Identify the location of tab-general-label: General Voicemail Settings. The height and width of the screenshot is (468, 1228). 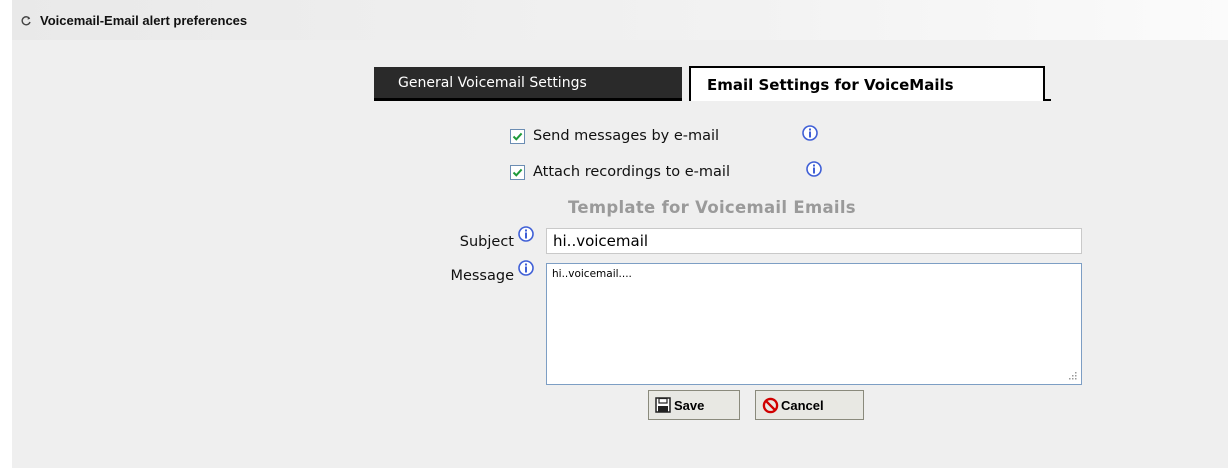
(492, 83).